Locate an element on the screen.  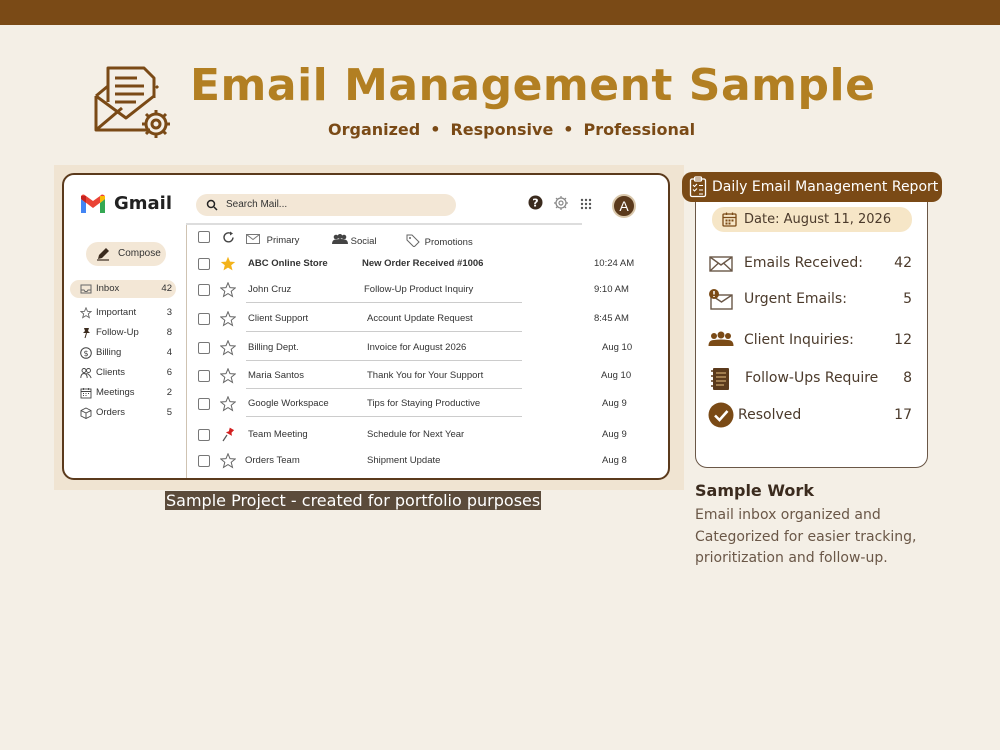
email-sender: Google Workspace is located at coordinates (288, 403).